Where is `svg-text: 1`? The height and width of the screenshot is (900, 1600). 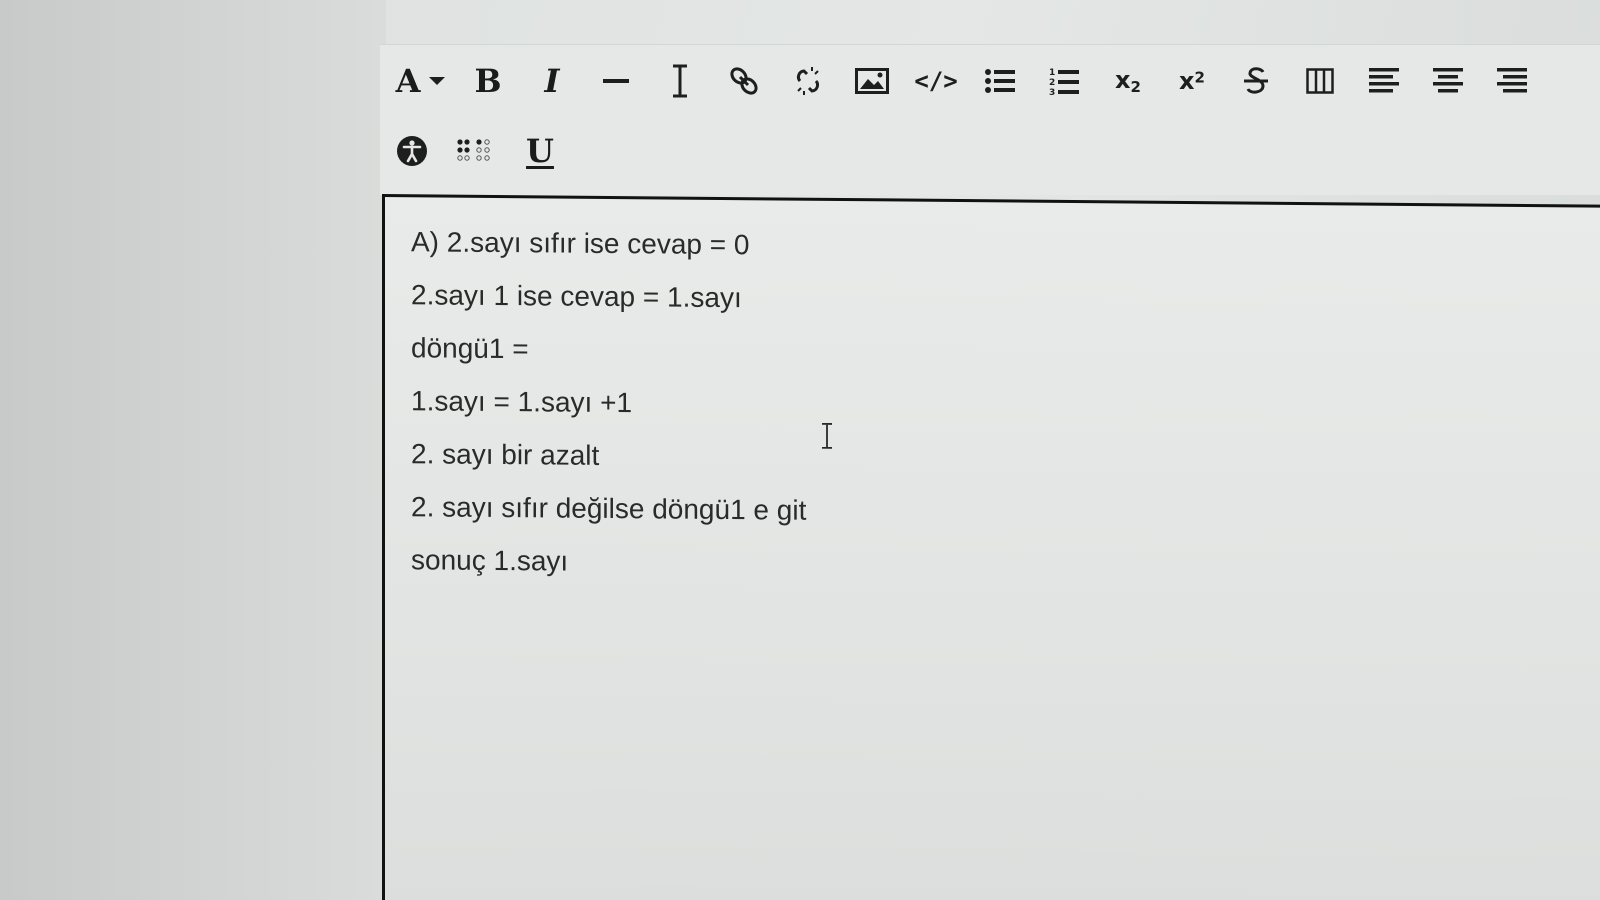
svg-text: 1 is located at coordinates (1052, 73).